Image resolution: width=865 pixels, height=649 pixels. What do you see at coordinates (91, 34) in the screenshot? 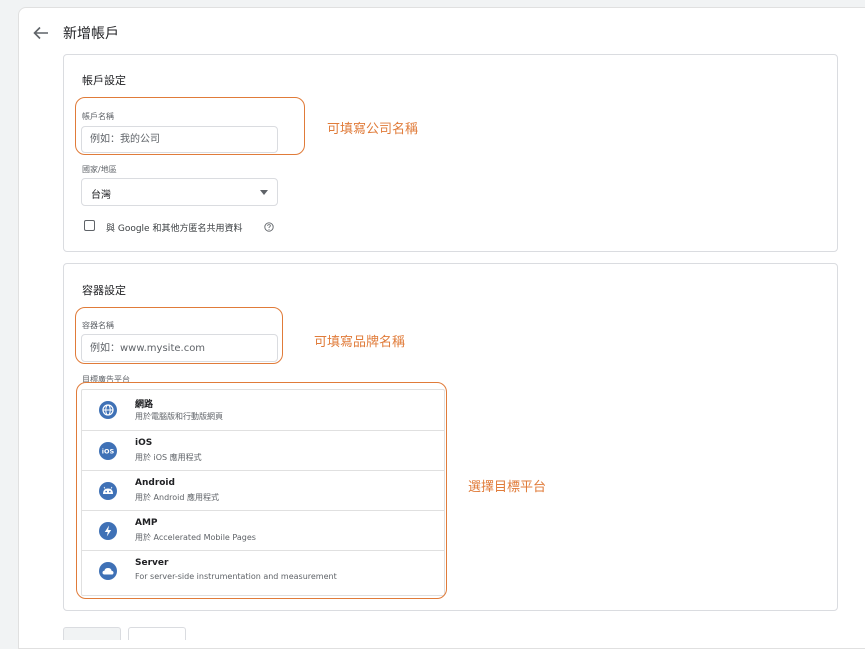
I see `page-title: 新增帳戶` at bounding box center [91, 34].